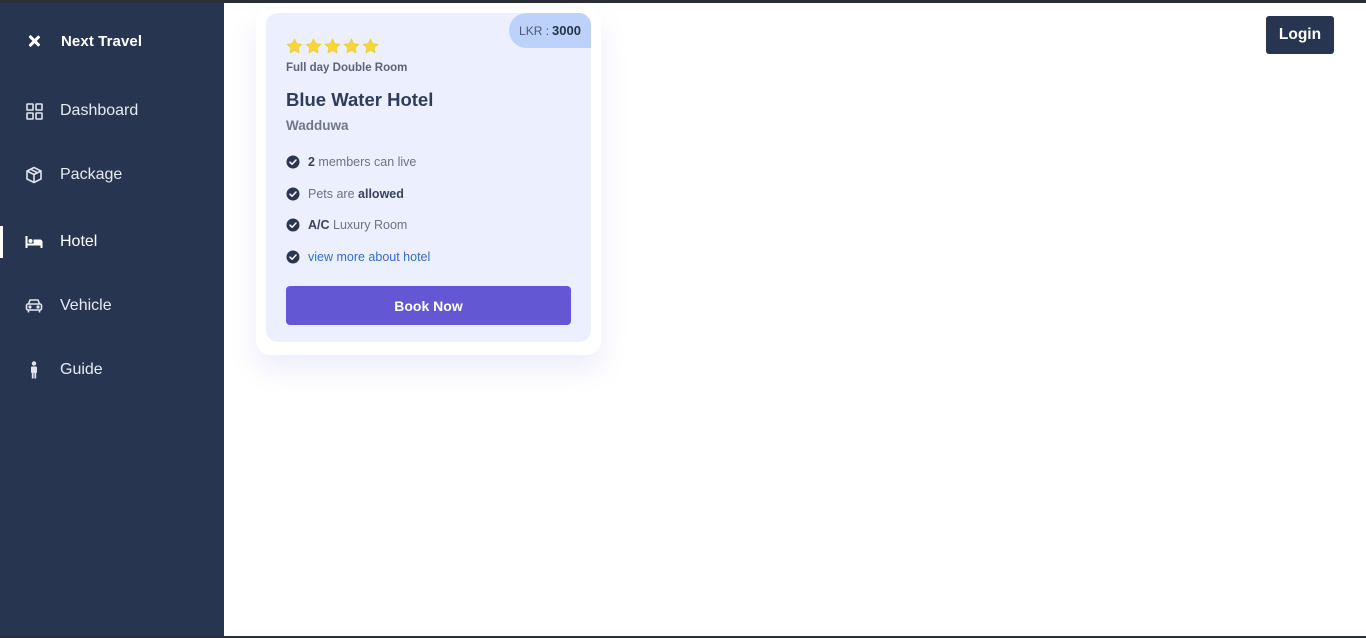 The width and height of the screenshot is (1366, 638). Describe the element at coordinates (534, 30) in the screenshot. I see `price-prefix: LKR :` at that location.